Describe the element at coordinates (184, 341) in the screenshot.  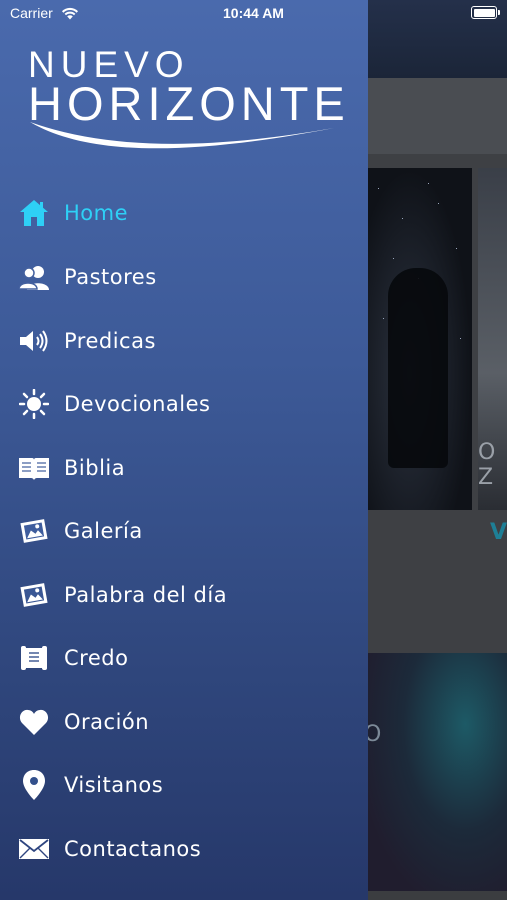
I see `menu-item-predicas: Predicas` at that location.